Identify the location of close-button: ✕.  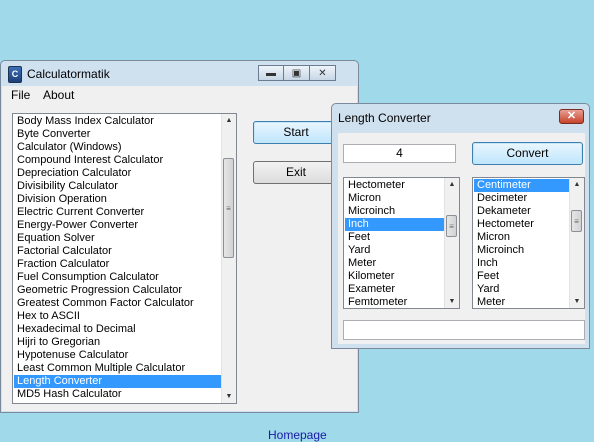
(323, 73).